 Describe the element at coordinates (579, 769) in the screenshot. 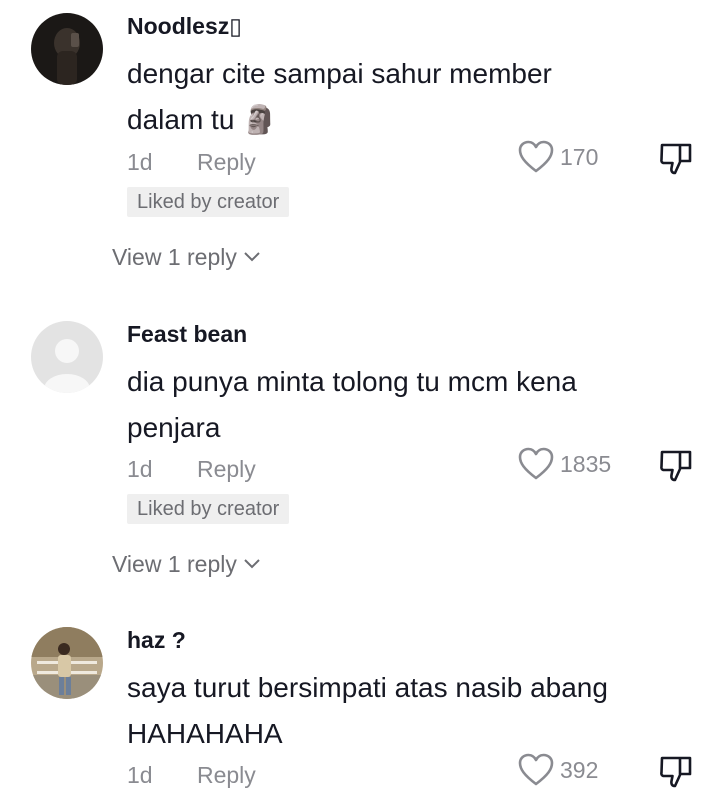

I see `like-count: 392` at that location.